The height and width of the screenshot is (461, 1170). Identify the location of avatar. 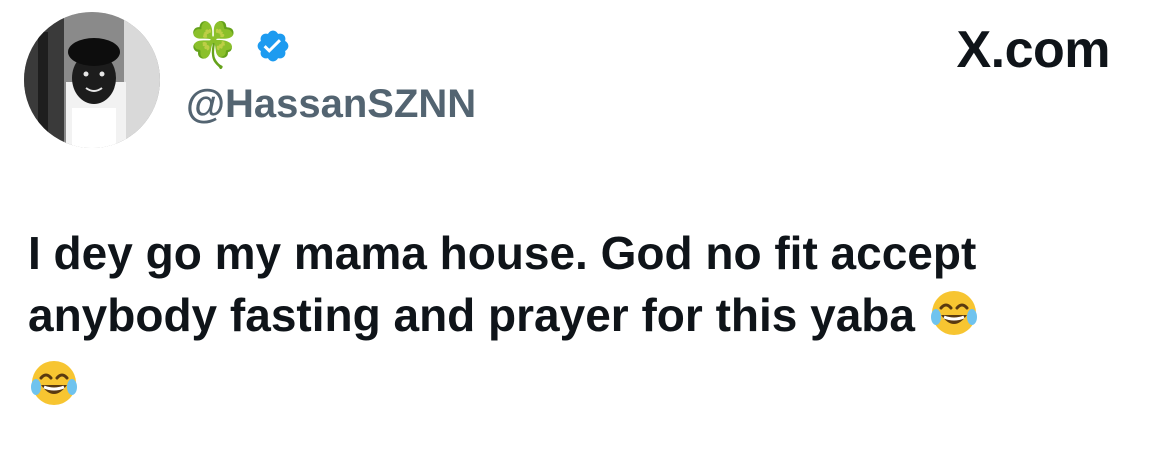
(92, 80).